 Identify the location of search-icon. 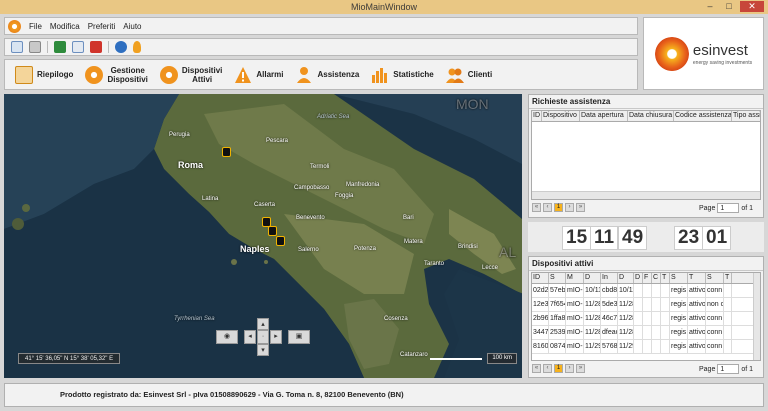
(17, 47).